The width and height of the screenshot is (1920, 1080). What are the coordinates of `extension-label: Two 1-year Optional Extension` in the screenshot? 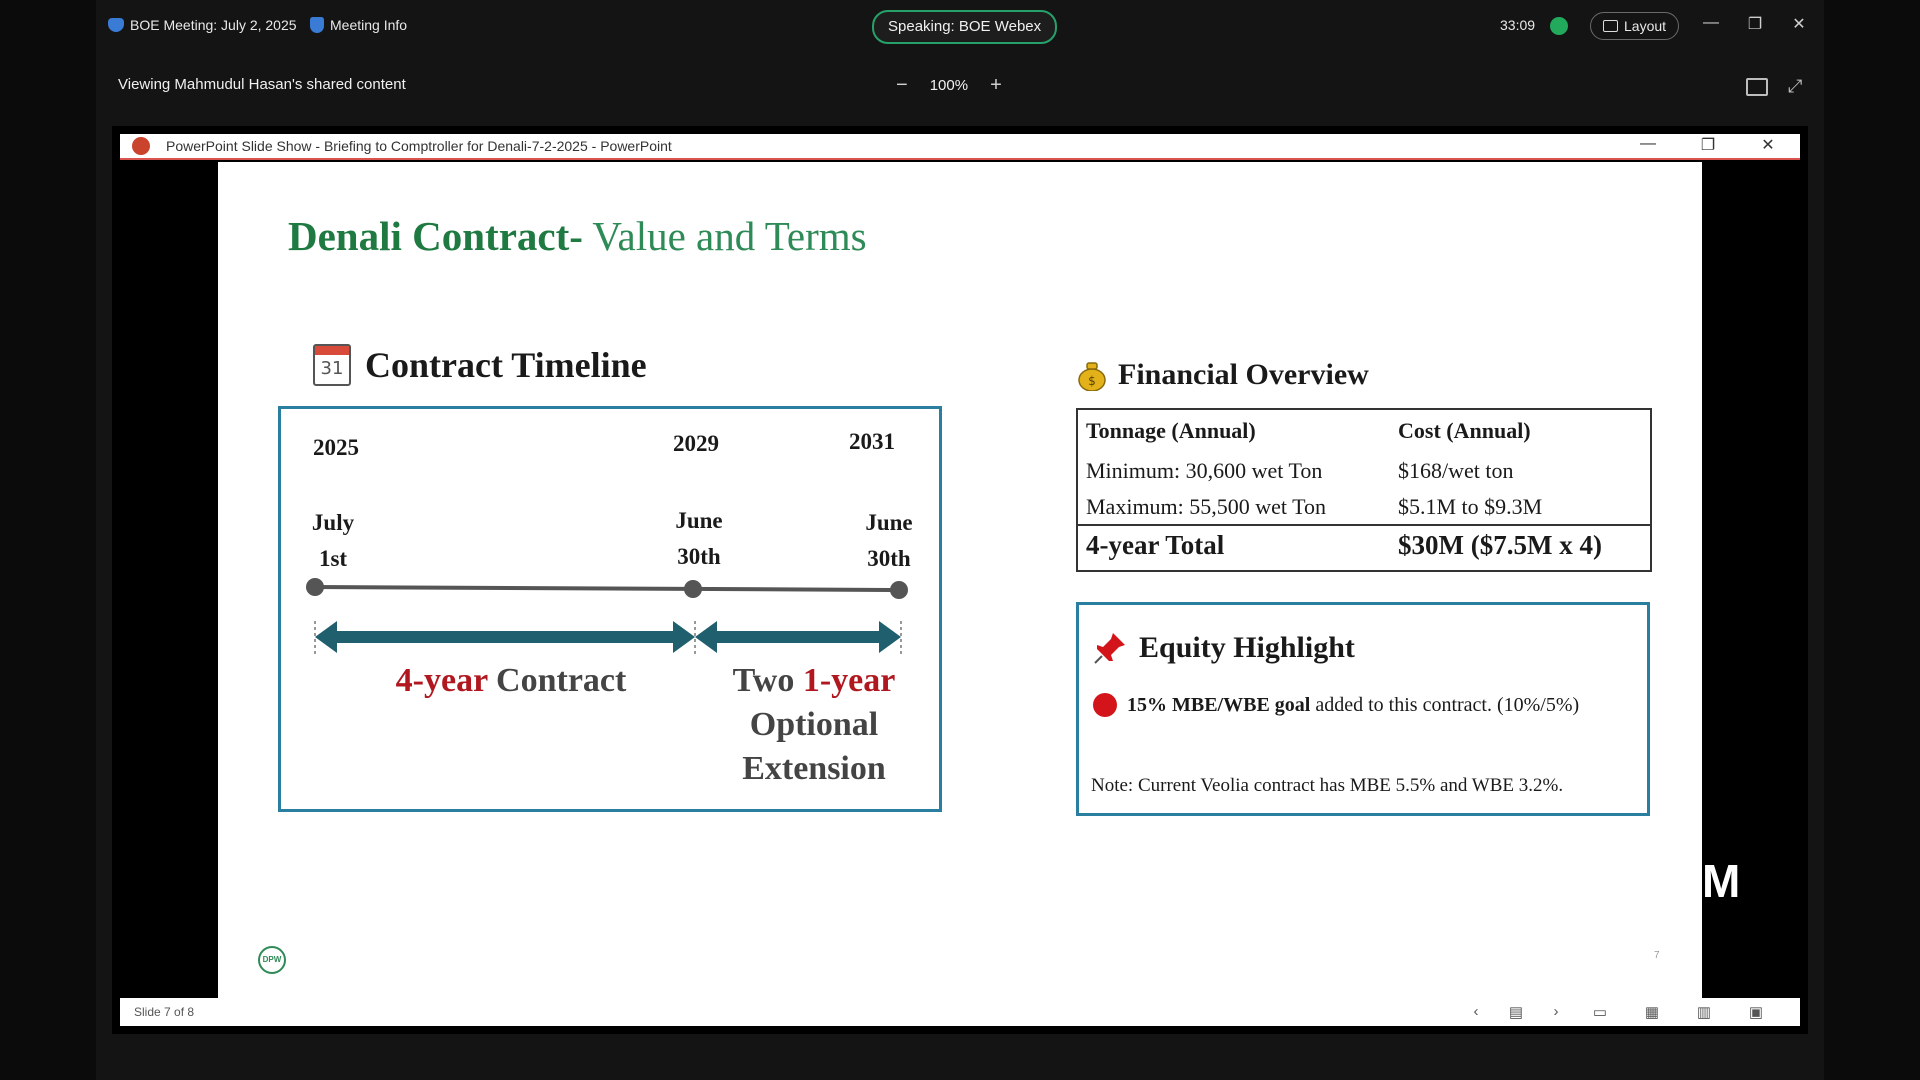 It's located at (814, 724).